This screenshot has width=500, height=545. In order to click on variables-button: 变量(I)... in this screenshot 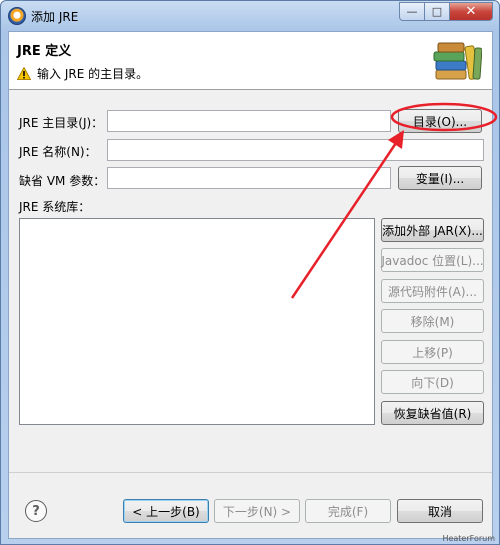, I will do `click(440, 178)`.